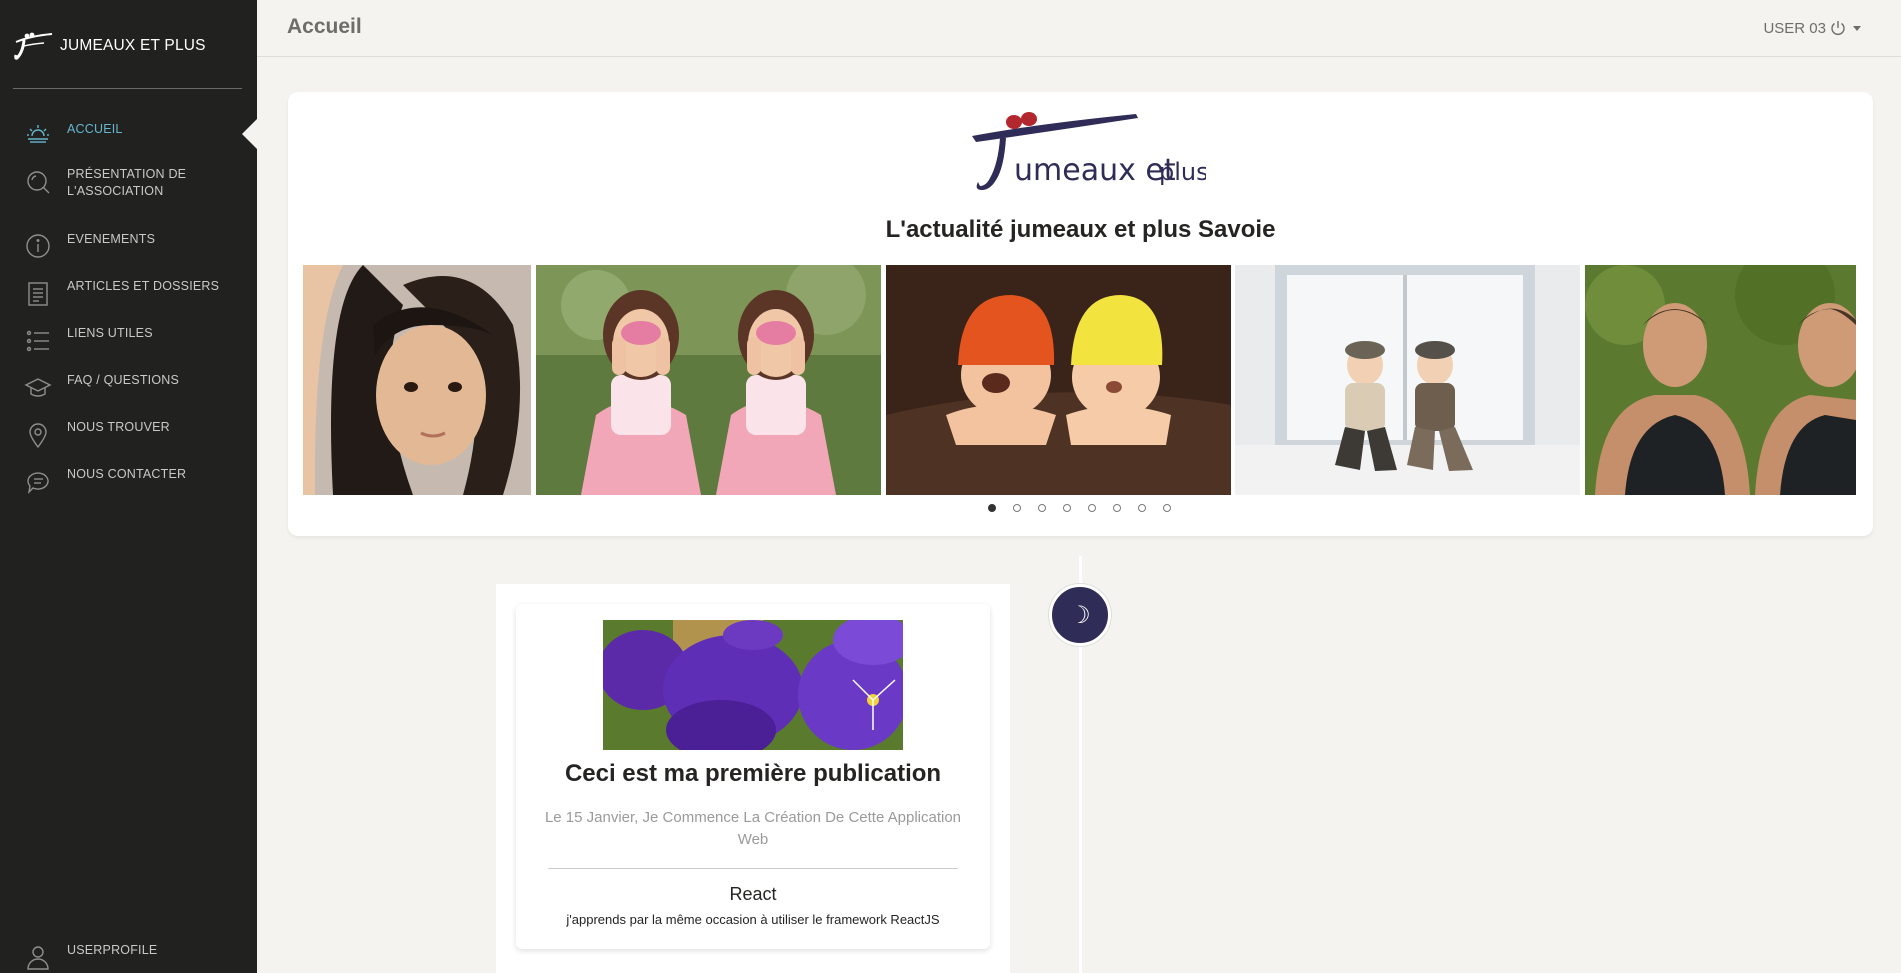 This screenshot has height=973, width=1901. What do you see at coordinates (111, 239) in the screenshot?
I see `sidebar-item-label: EVENEMENTS` at bounding box center [111, 239].